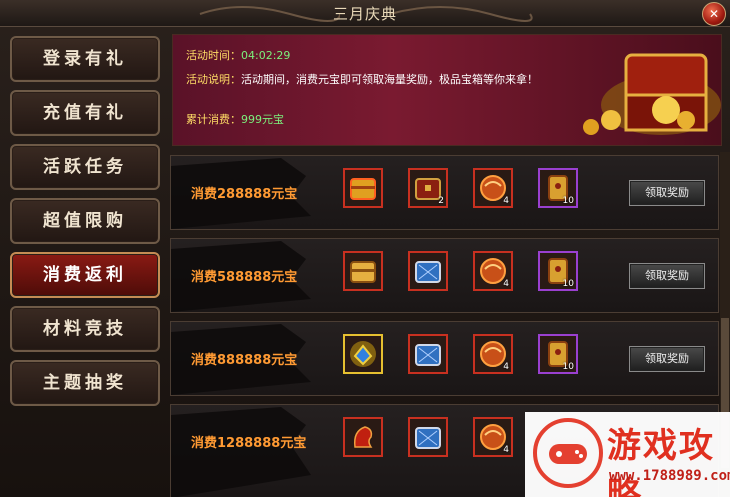 The image size is (730, 497). Describe the element at coordinates (85, 167) in the screenshot. I see `sidebar-item-active-tasks: 活跃任务` at that location.